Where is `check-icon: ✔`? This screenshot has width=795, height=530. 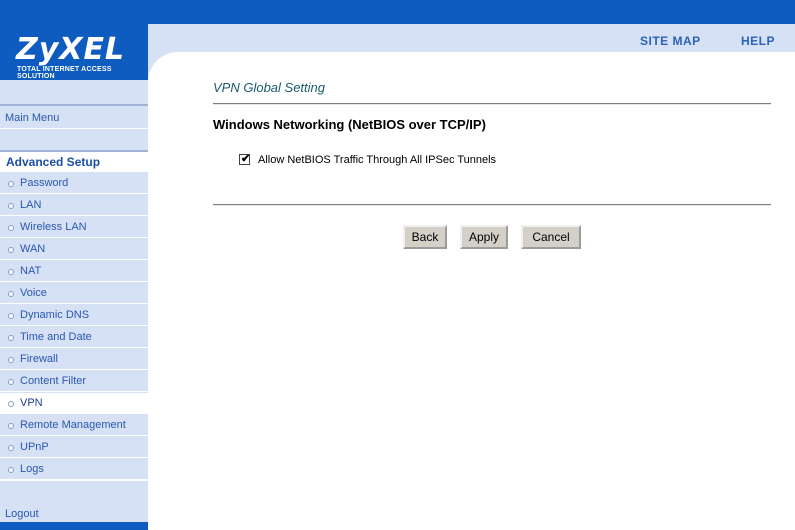
check-icon: ✔ is located at coordinates (246, 159).